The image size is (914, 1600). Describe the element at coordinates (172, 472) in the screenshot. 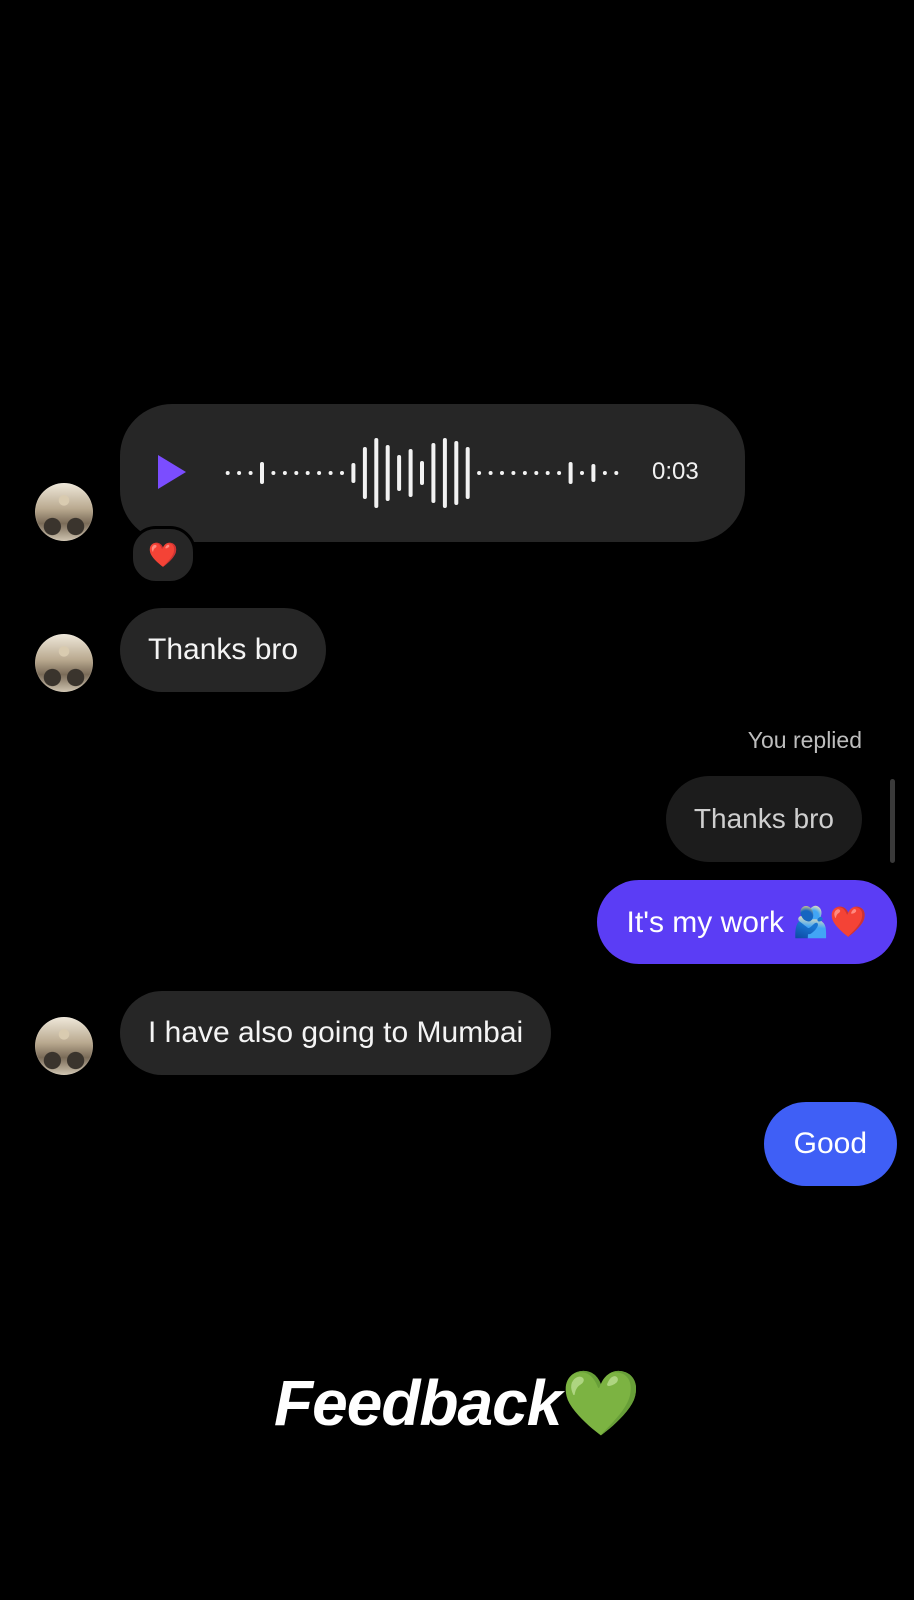

I see `play-icon` at that location.